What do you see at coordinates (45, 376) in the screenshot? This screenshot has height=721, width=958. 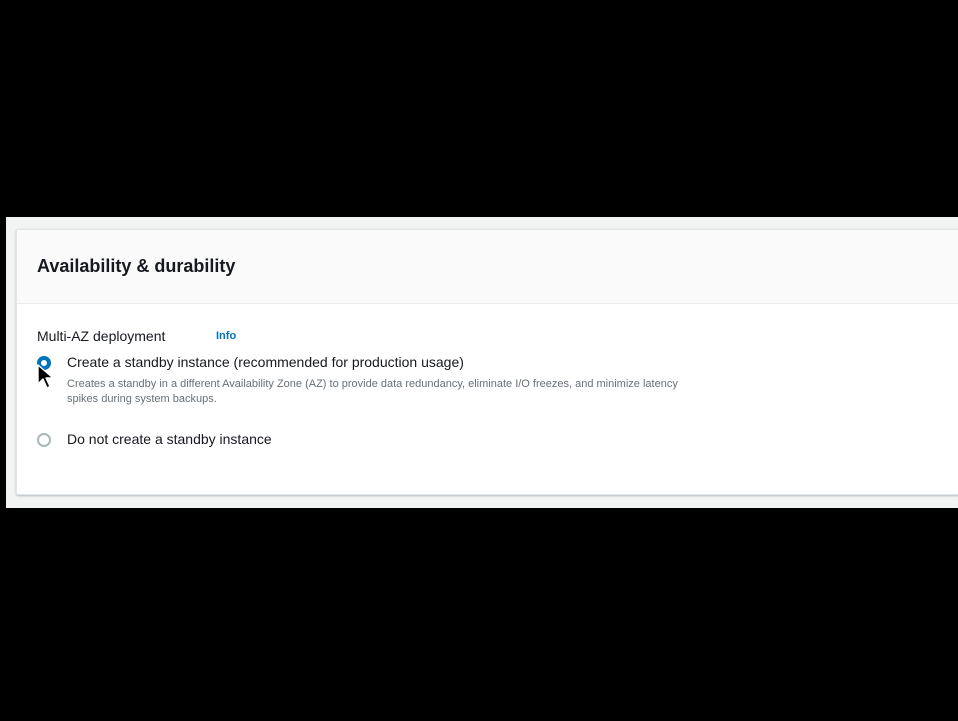 I see `mouse-pointer-icon` at bounding box center [45, 376].